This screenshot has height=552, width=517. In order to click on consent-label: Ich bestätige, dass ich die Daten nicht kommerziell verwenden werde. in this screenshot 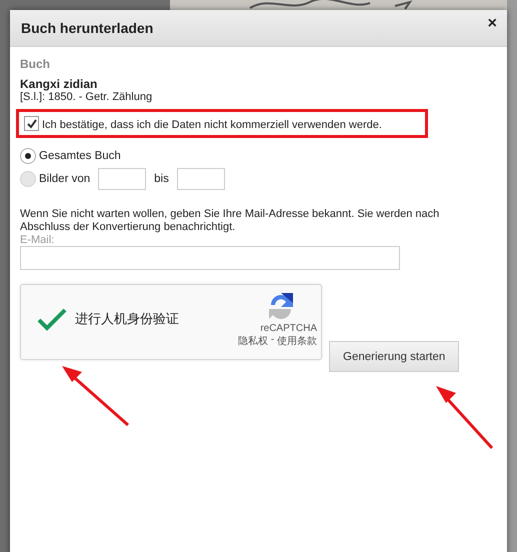, I will do `click(212, 125)`.